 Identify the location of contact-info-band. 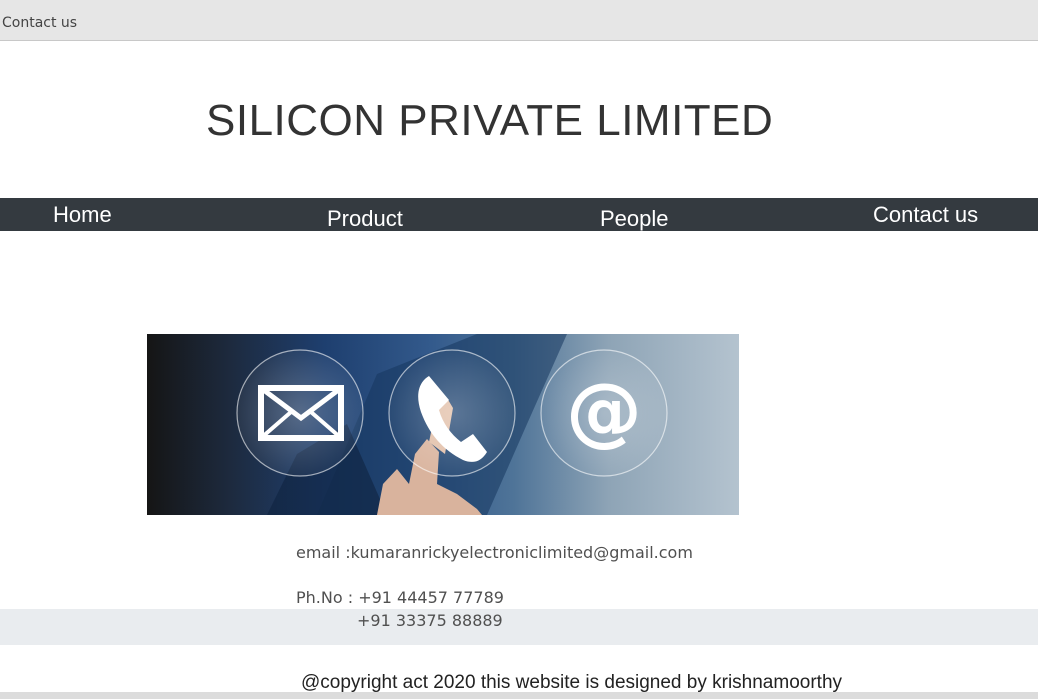
(519, 627).